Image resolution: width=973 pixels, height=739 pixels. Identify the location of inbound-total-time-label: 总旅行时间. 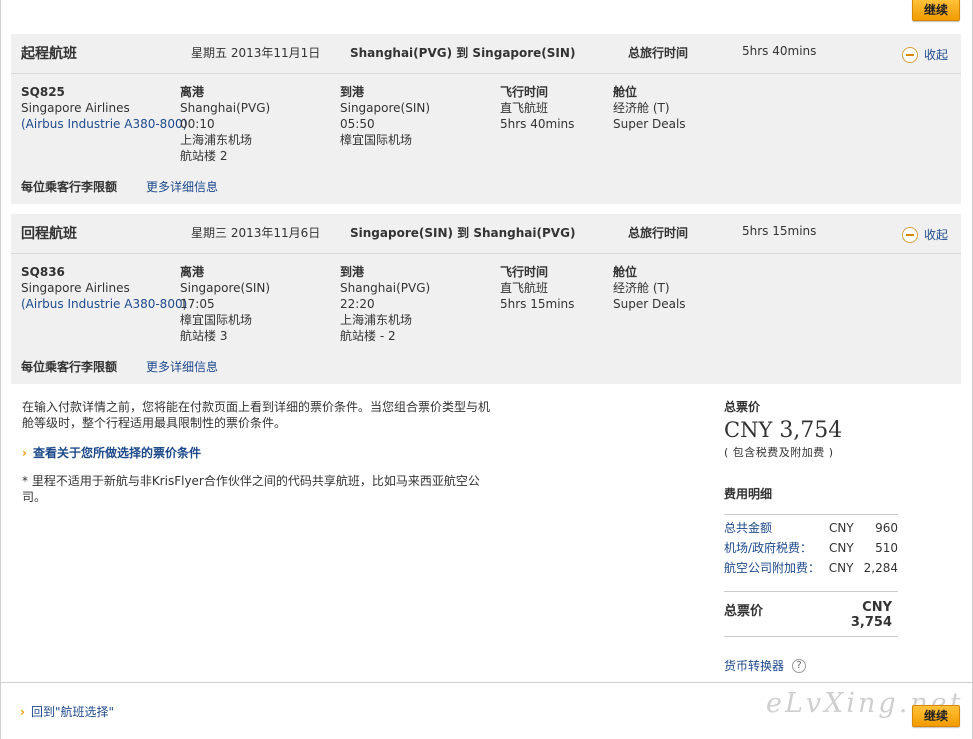
(658, 233).